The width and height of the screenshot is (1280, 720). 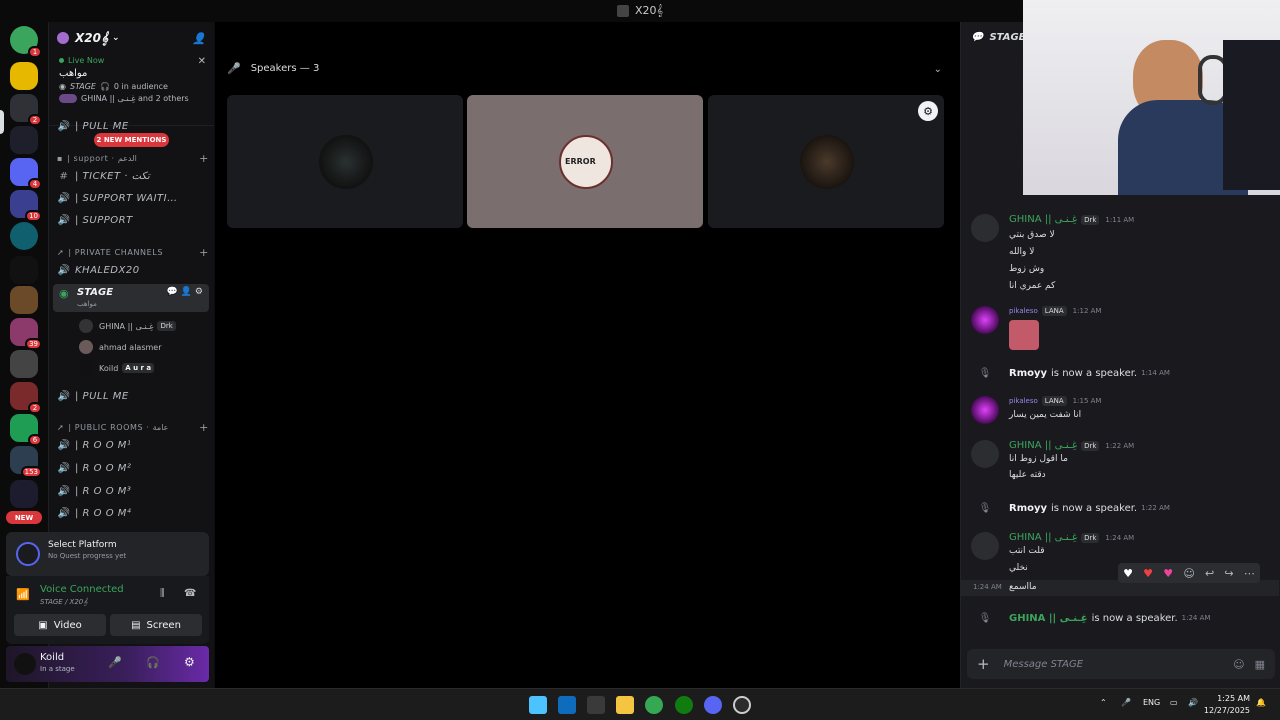 What do you see at coordinates (133, 158) in the screenshot?
I see `category-support: ▪ | support · الدعم +` at bounding box center [133, 158].